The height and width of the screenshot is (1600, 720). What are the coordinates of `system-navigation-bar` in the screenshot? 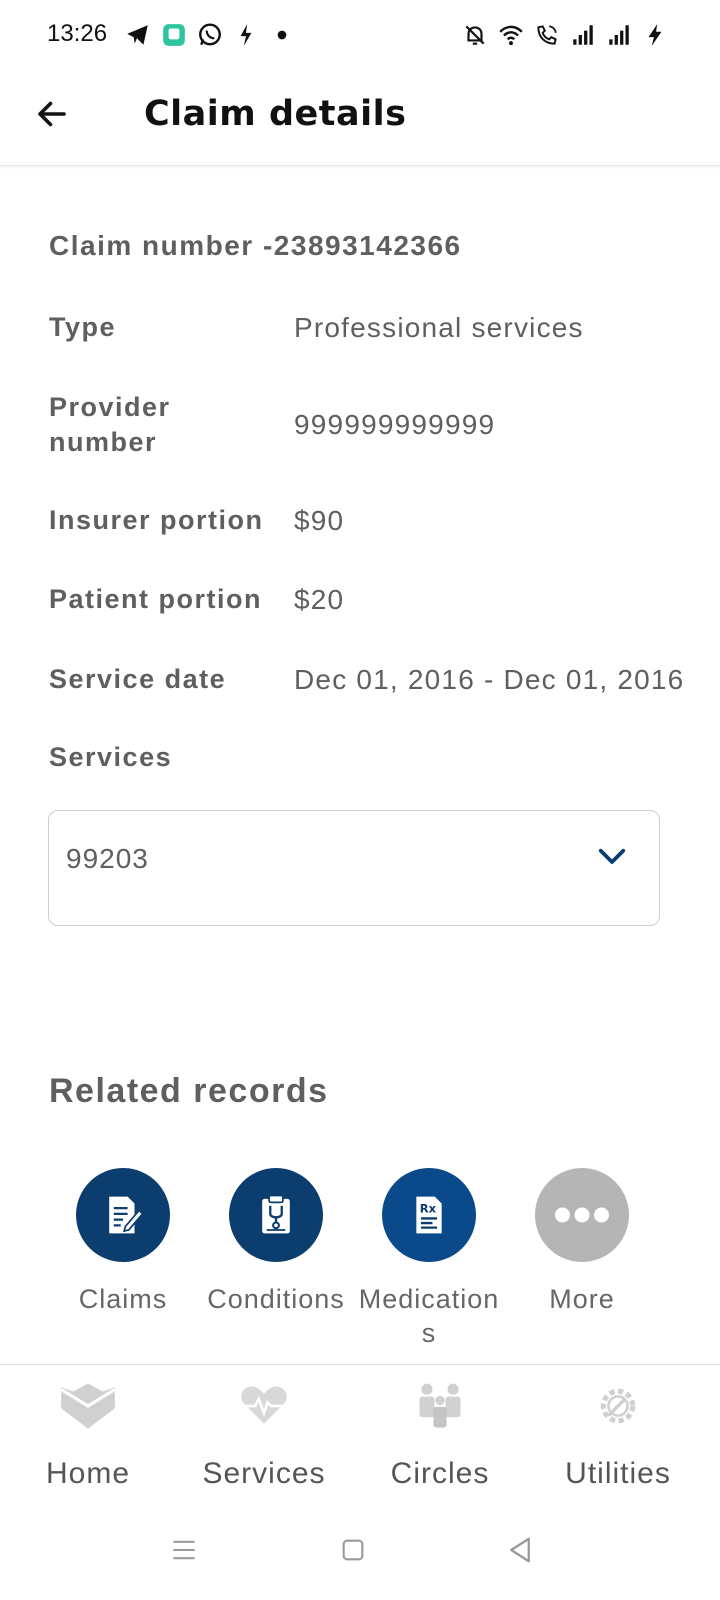 It's located at (360, 1550).